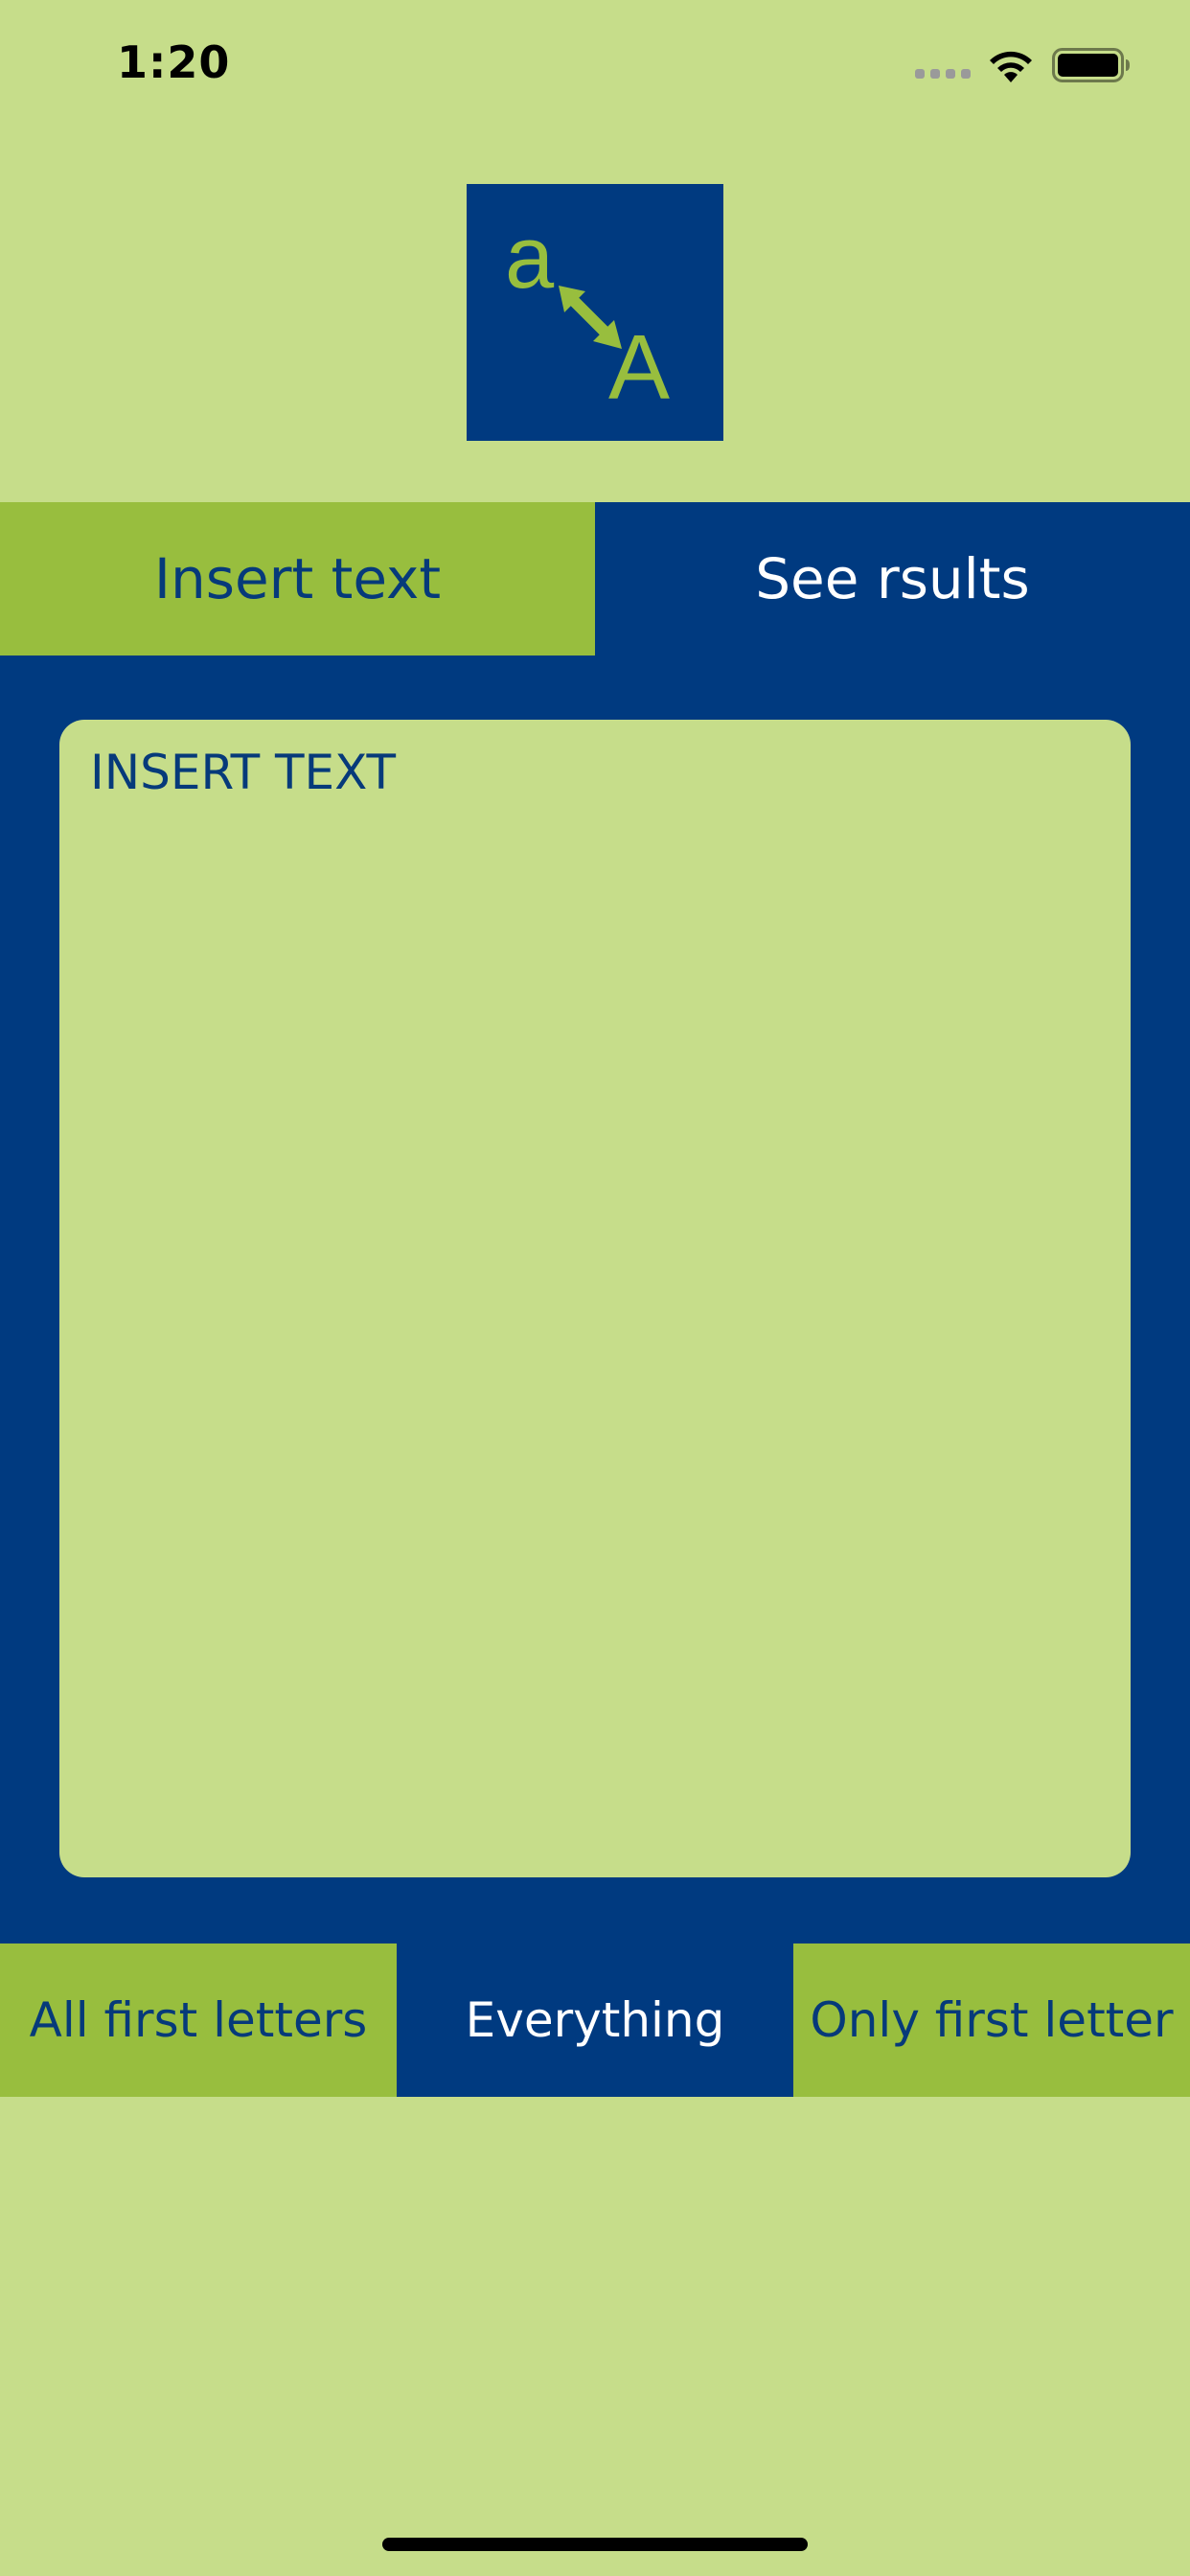  Describe the element at coordinates (1011, 66) in the screenshot. I see `wifi-icon` at that location.